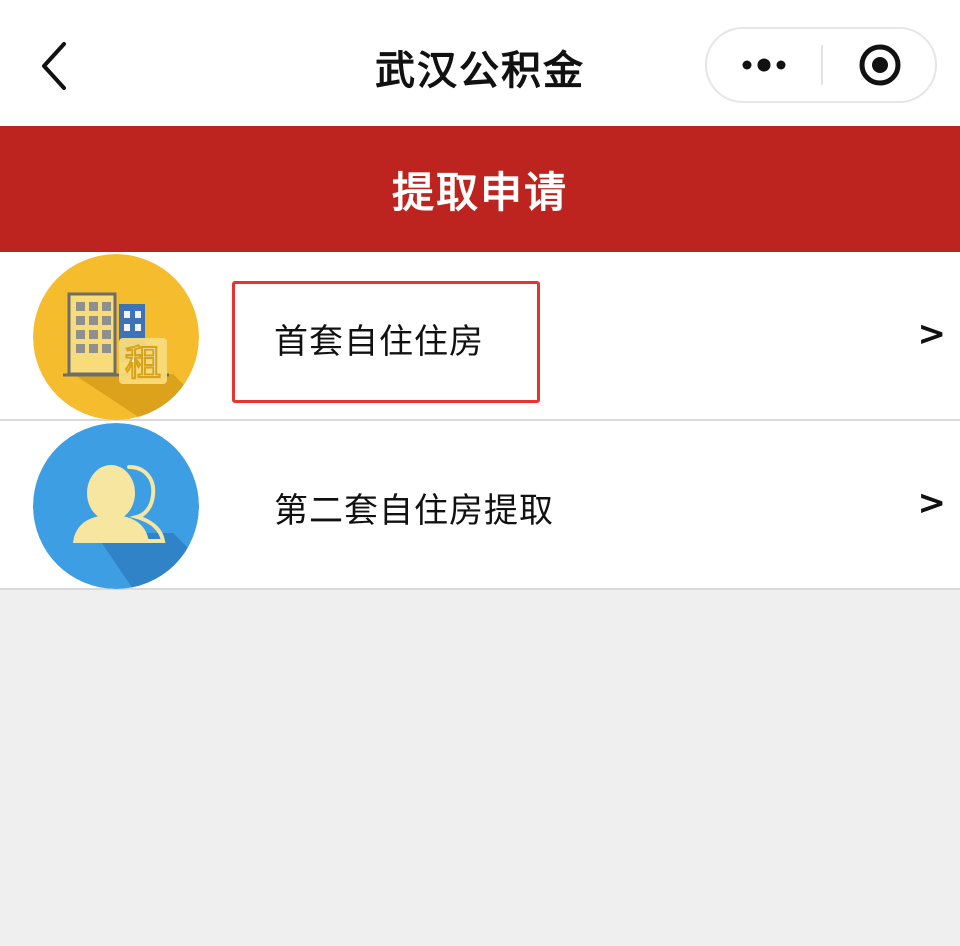 The image size is (960, 946). I want to click on section-banner: 提取申请, so click(480, 189).